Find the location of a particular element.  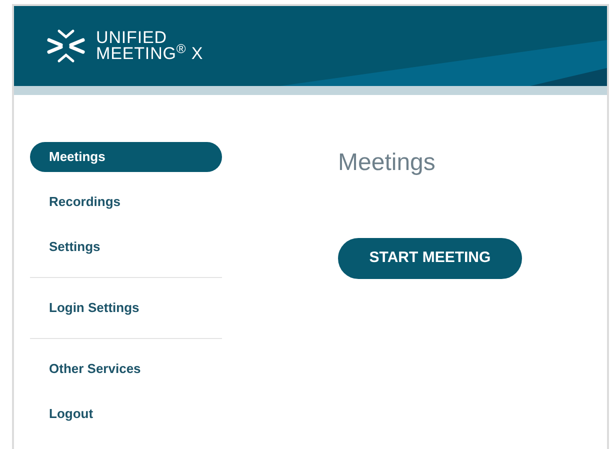

sidebar-item: Settings is located at coordinates (126, 247).